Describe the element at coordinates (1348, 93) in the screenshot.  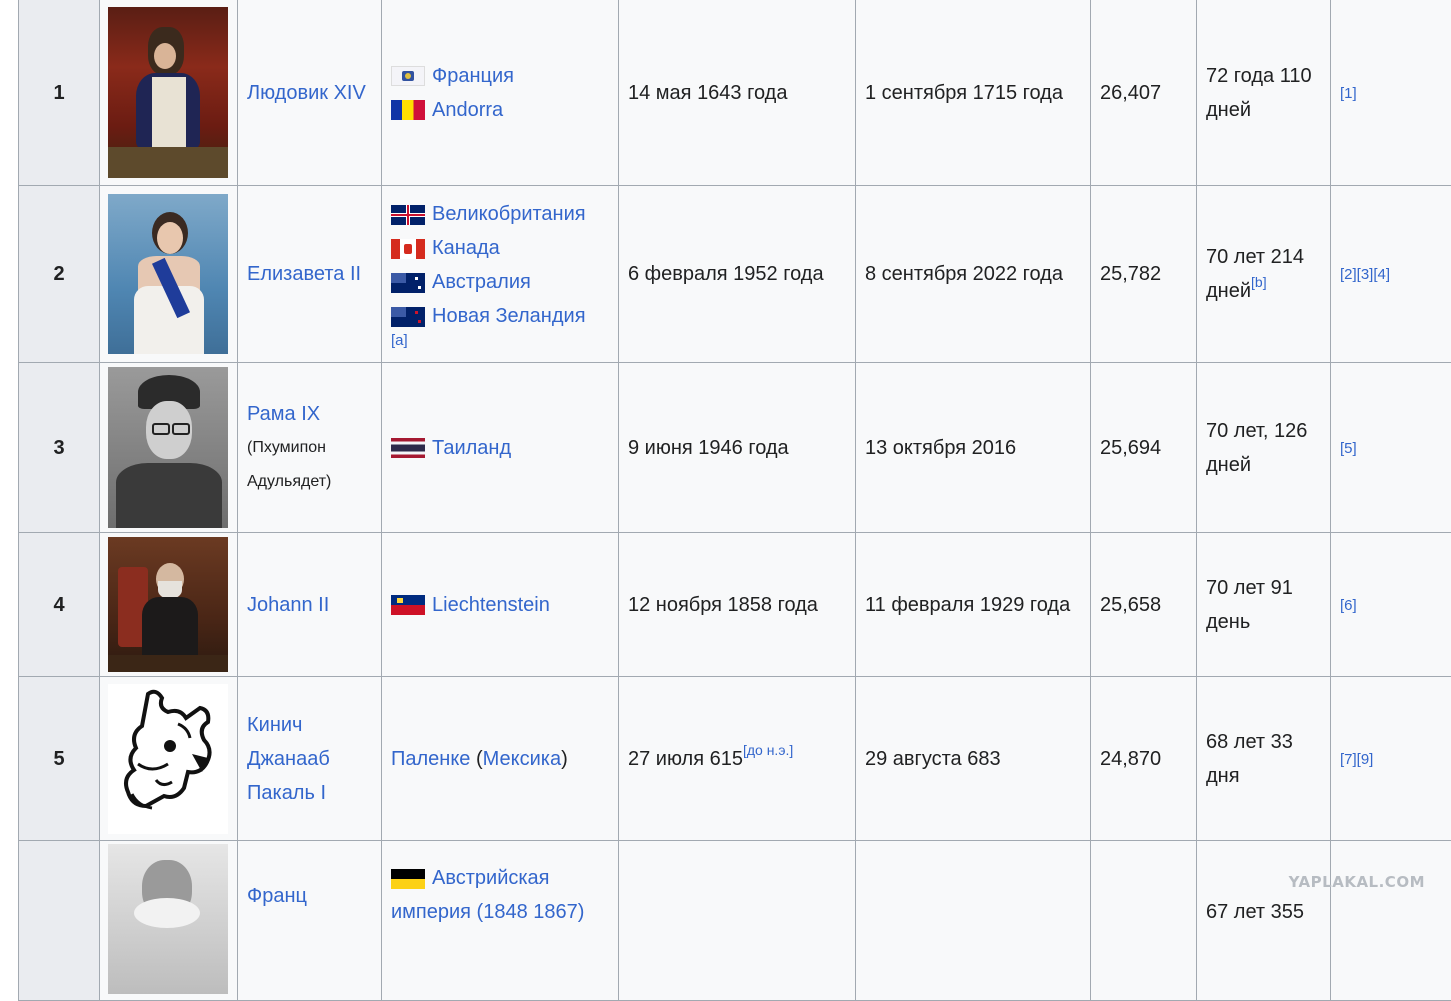
I see `reference-link: [1]` at that location.